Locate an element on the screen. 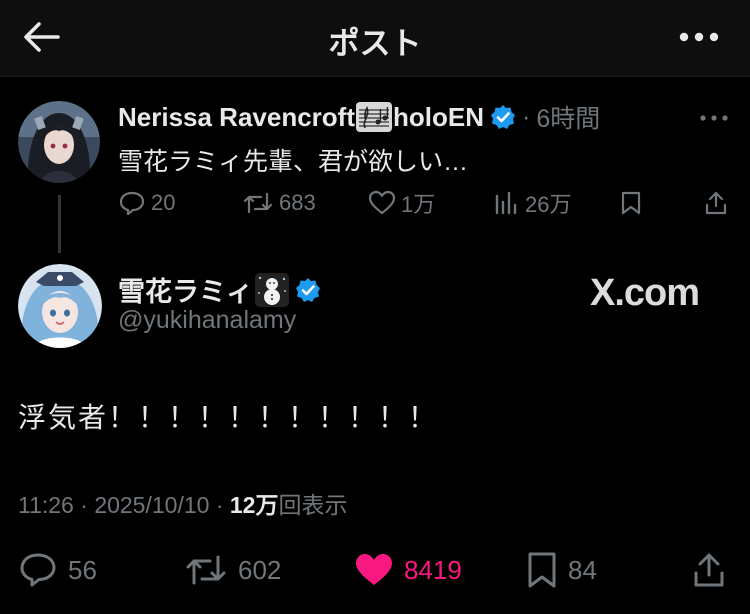 The image size is (750, 614). reply-reply-count: 20 is located at coordinates (163, 202).